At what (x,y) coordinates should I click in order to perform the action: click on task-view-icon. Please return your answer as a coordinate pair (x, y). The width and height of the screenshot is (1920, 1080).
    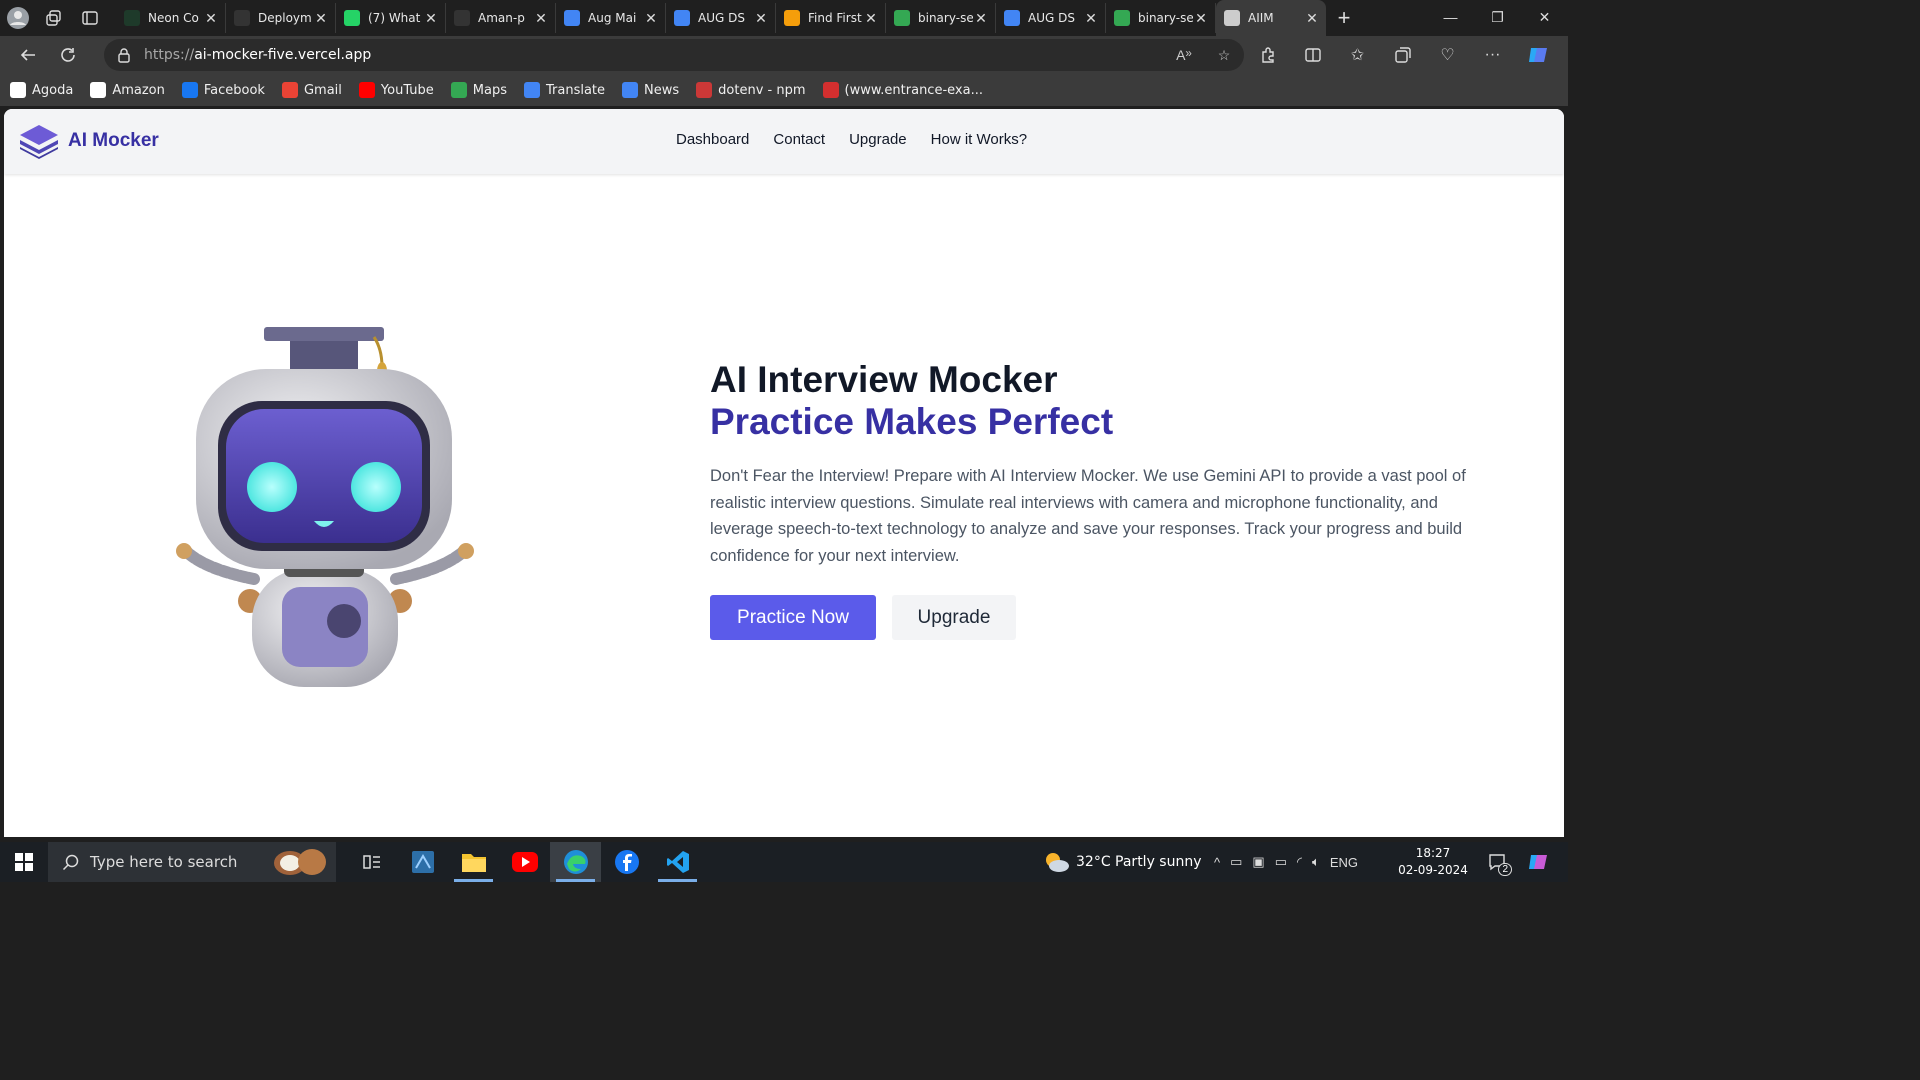
    Looking at the image, I should click on (371, 862).